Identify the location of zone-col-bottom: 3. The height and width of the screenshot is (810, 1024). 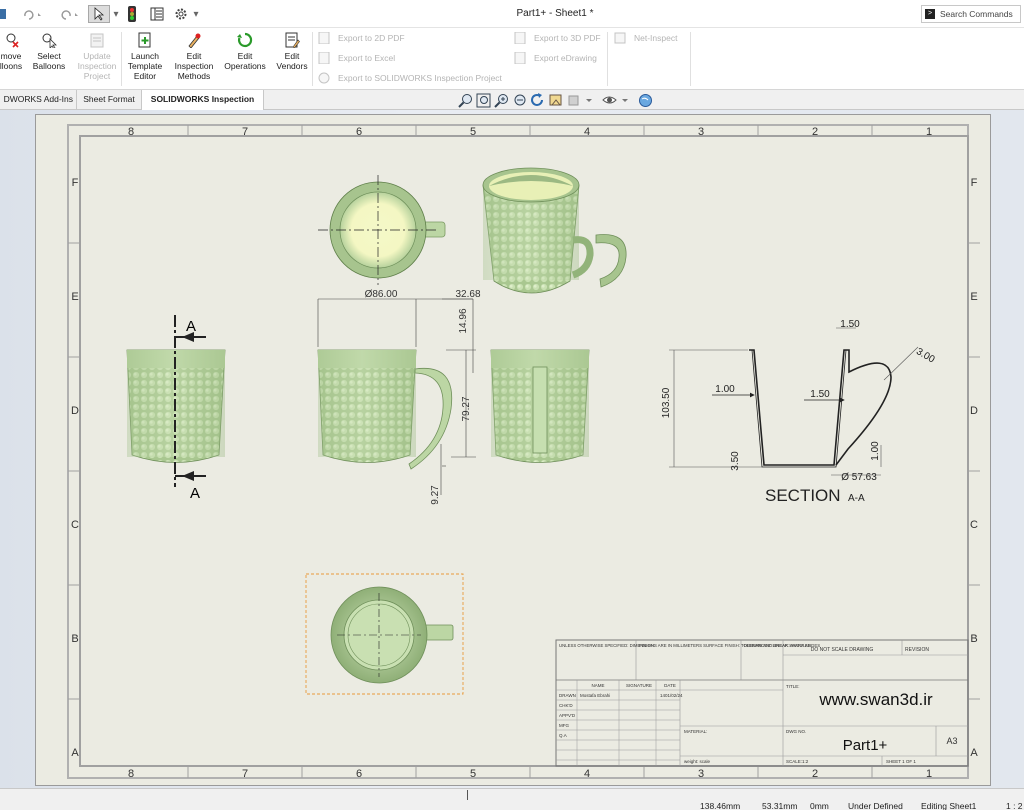
(701, 774).